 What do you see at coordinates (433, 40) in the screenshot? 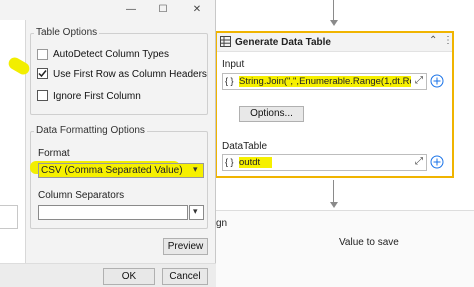
I see `collapse-icon: ⌃` at bounding box center [433, 40].